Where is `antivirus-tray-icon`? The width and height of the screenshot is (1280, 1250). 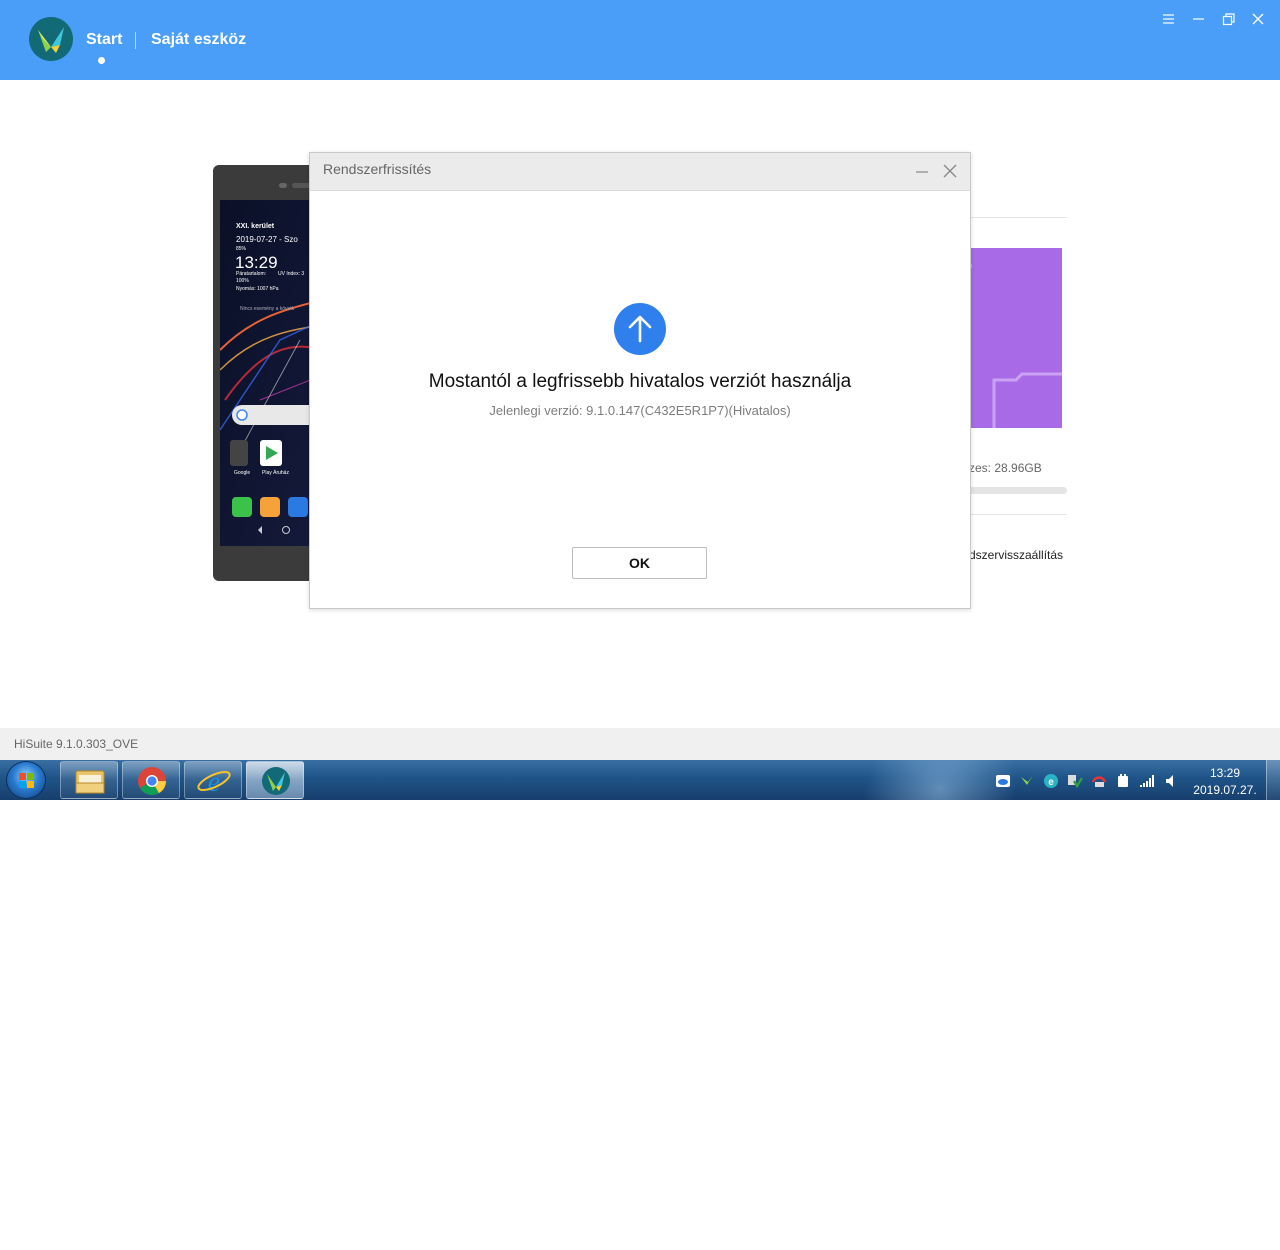
antivirus-tray-icon is located at coordinates (1099, 781).